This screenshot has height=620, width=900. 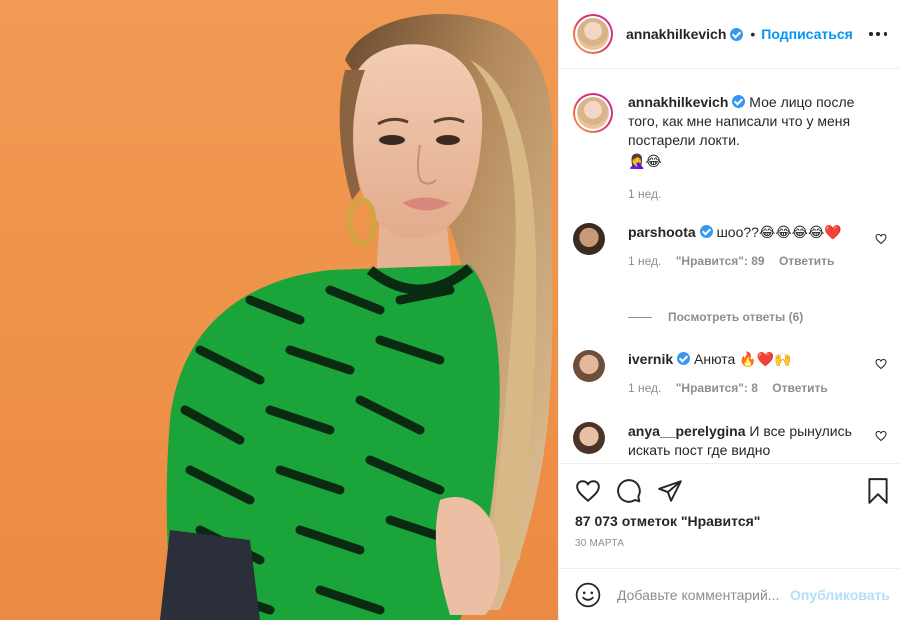 I want to click on smile-icon, so click(x=588, y=595).